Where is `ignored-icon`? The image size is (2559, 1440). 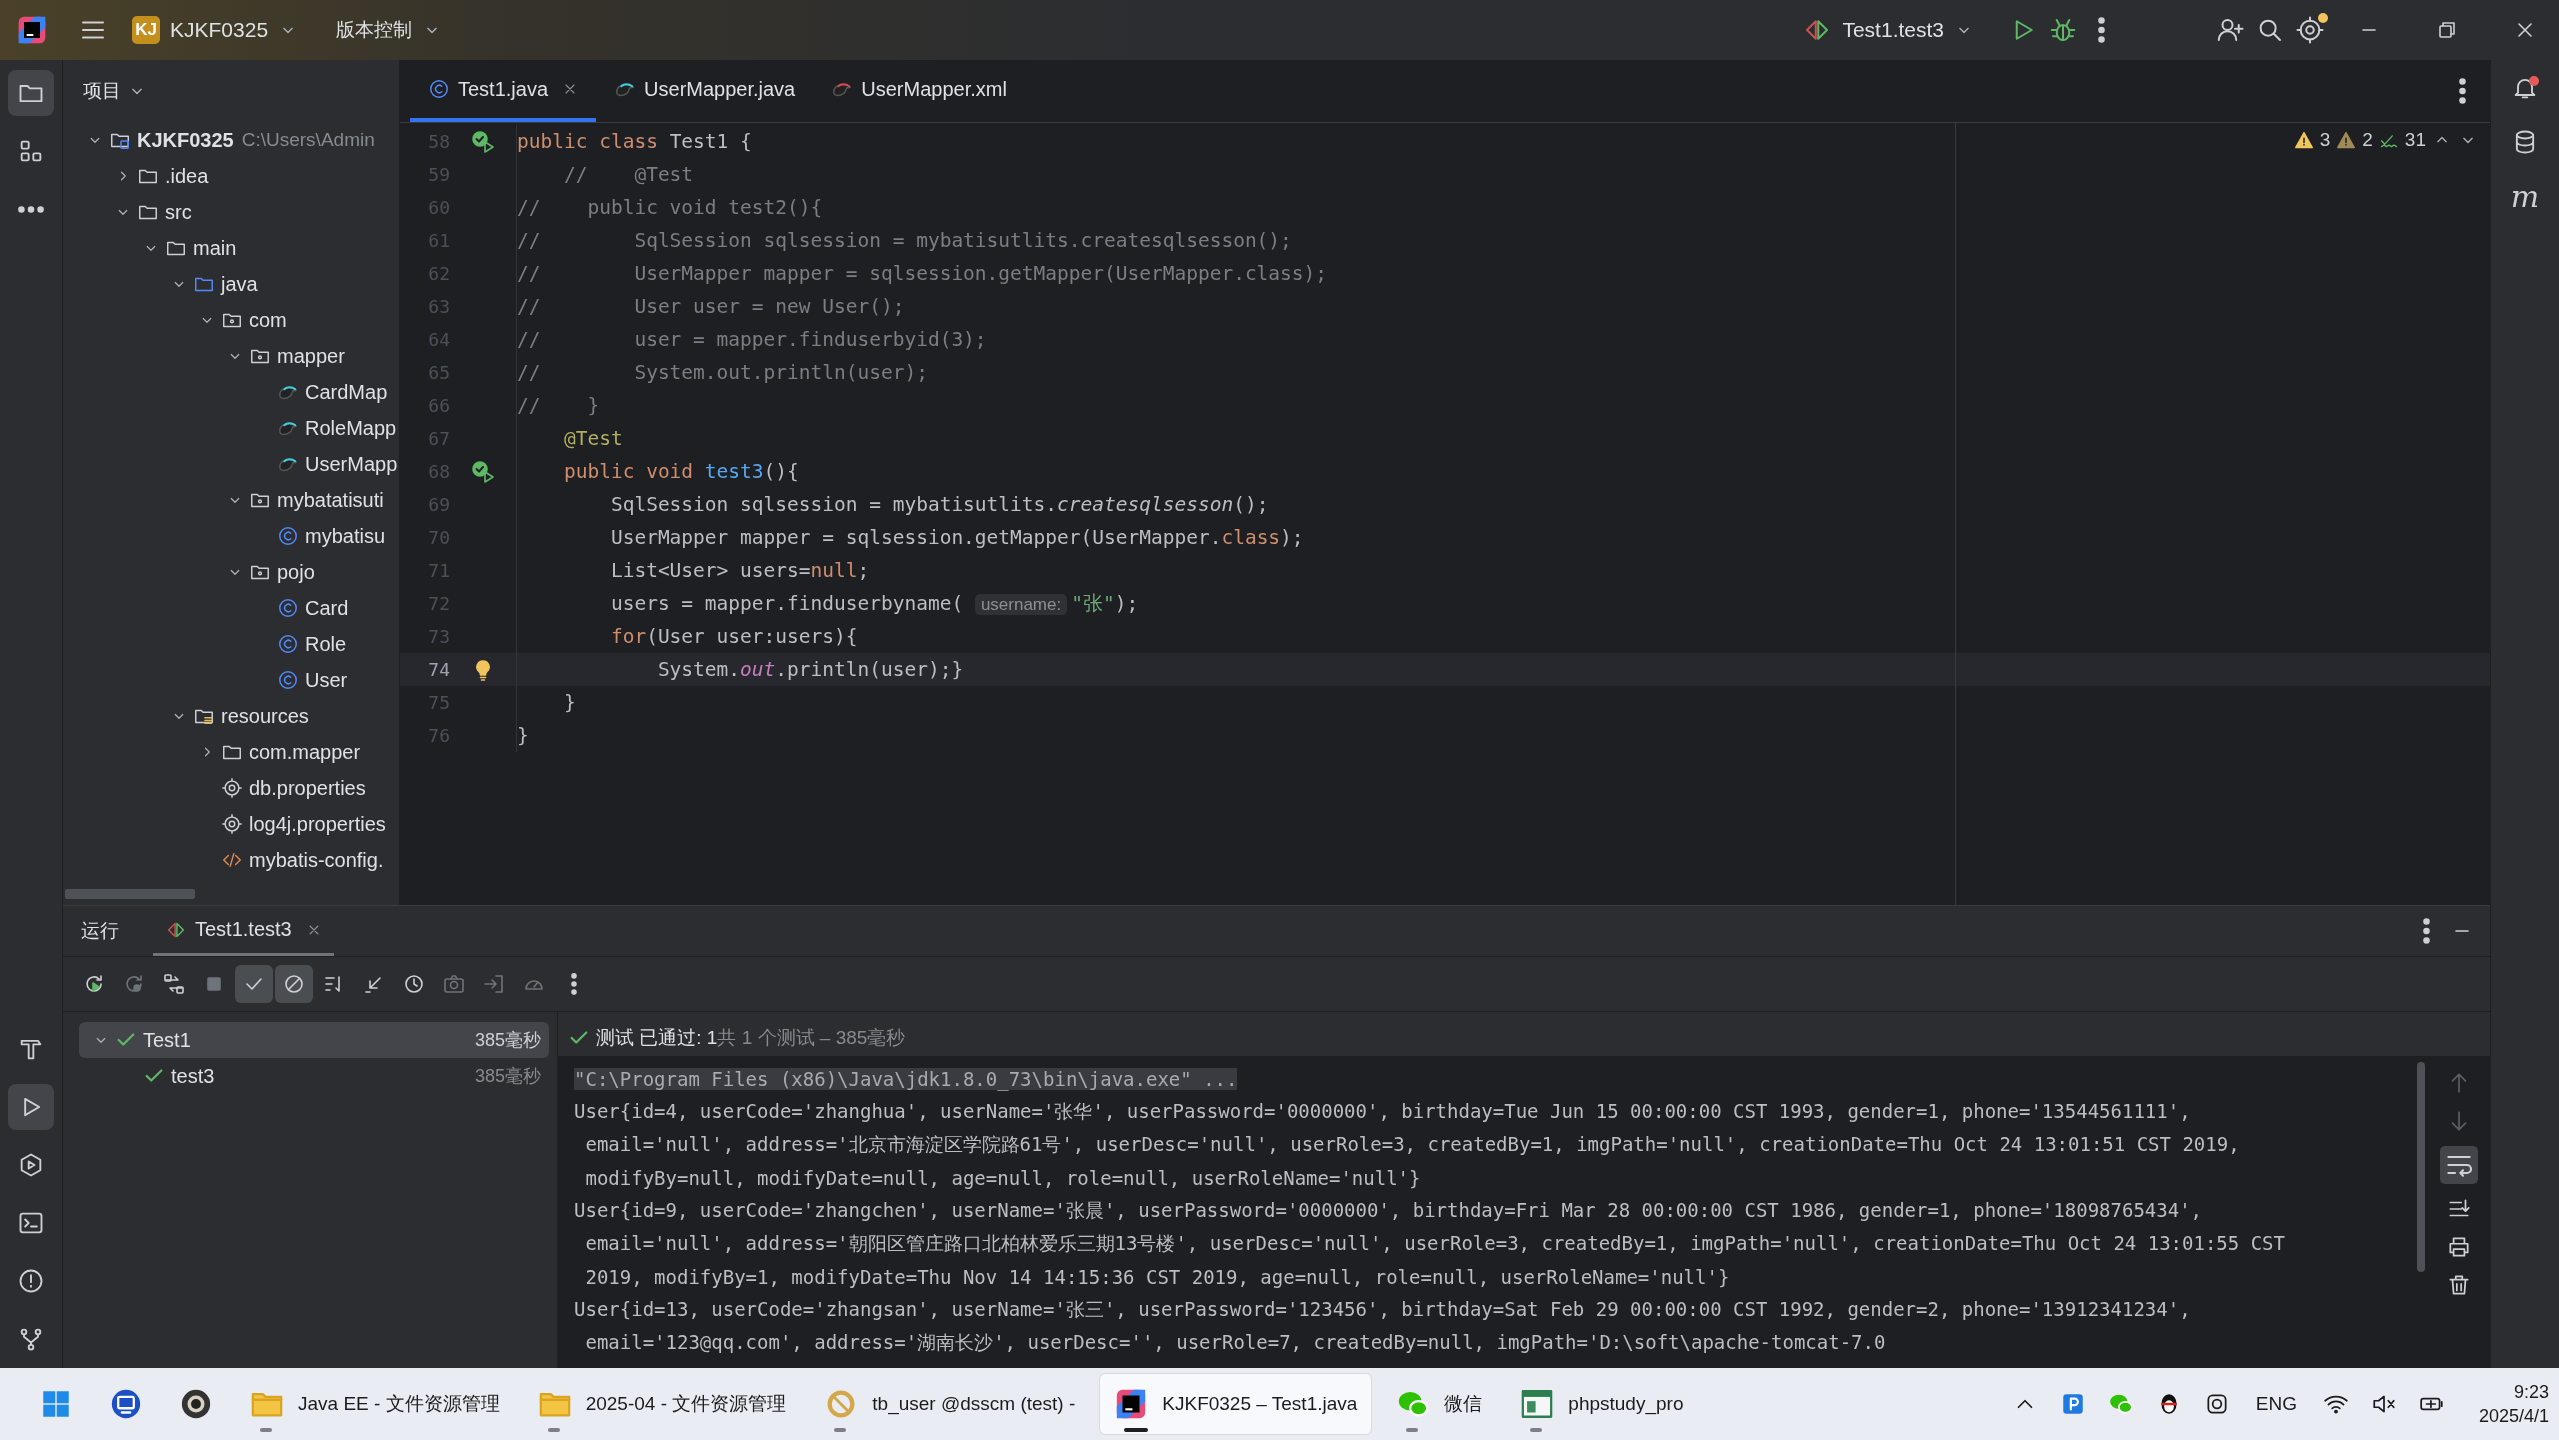
ignored-icon is located at coordinates (294, 984).